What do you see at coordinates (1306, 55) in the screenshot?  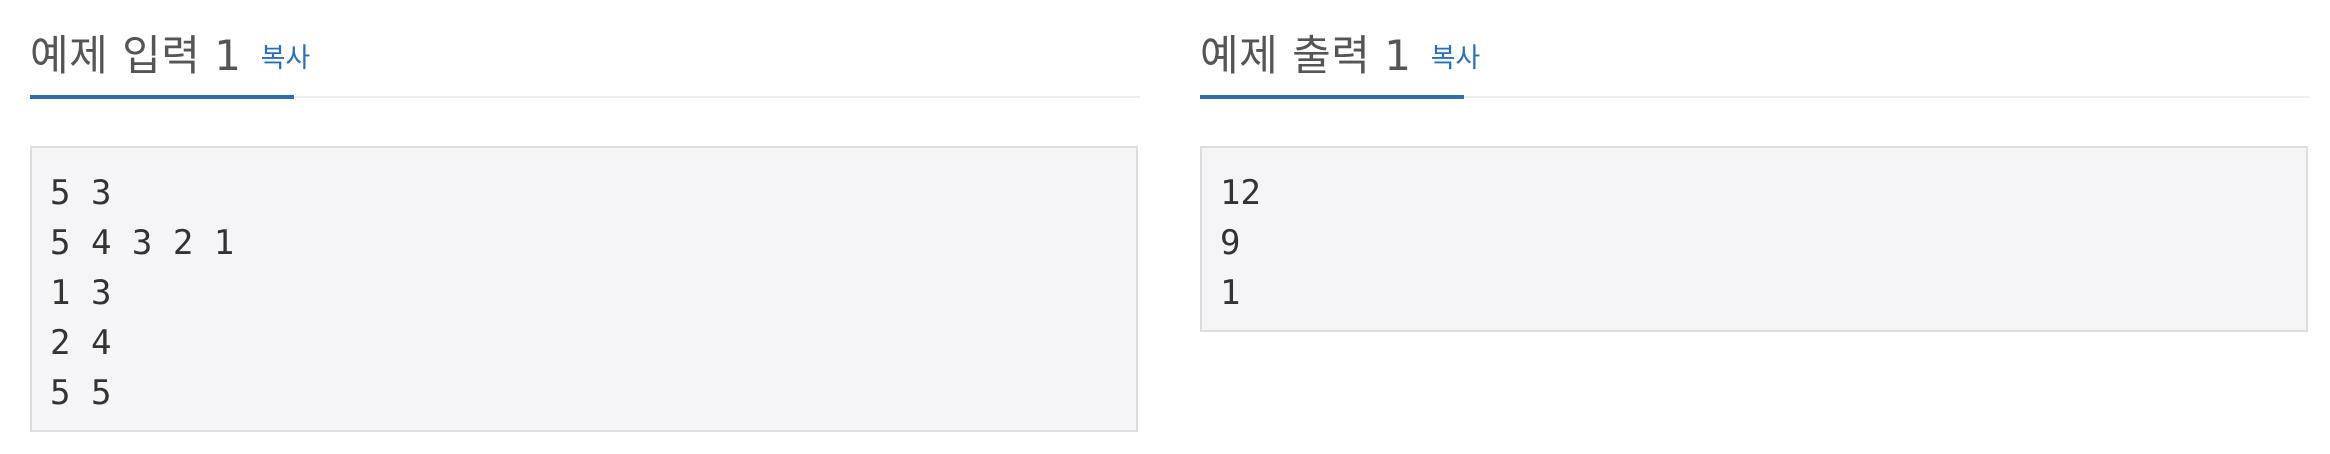 I see `sample-output-title: 예제 출력 1` at bounding box center [1306, 55].